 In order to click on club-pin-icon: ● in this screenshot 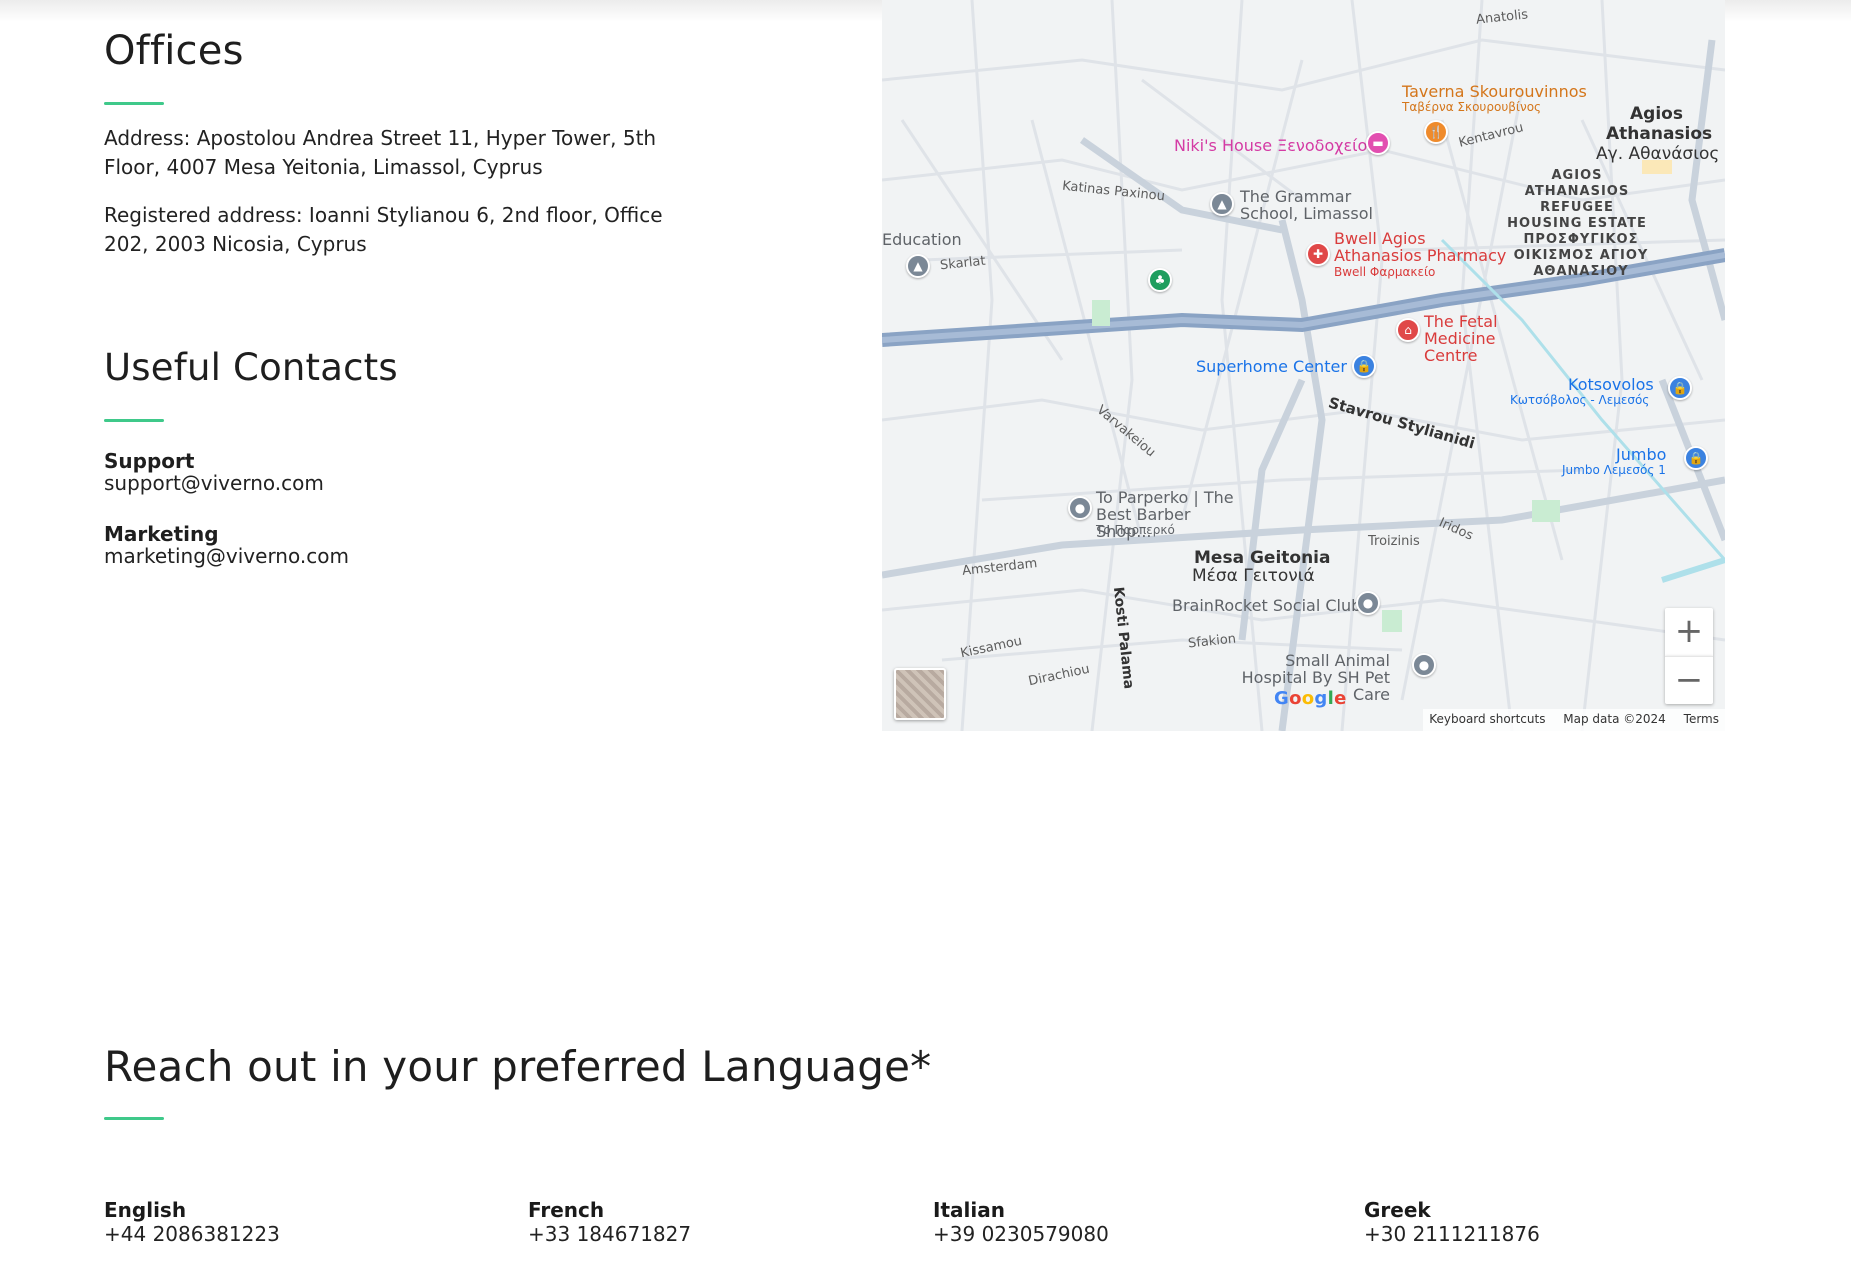, I will do `click(1368, 603)`.